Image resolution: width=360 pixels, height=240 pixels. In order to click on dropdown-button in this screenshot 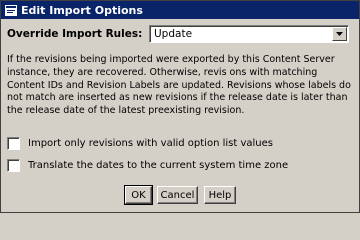, I will do `click(339, 34)`.